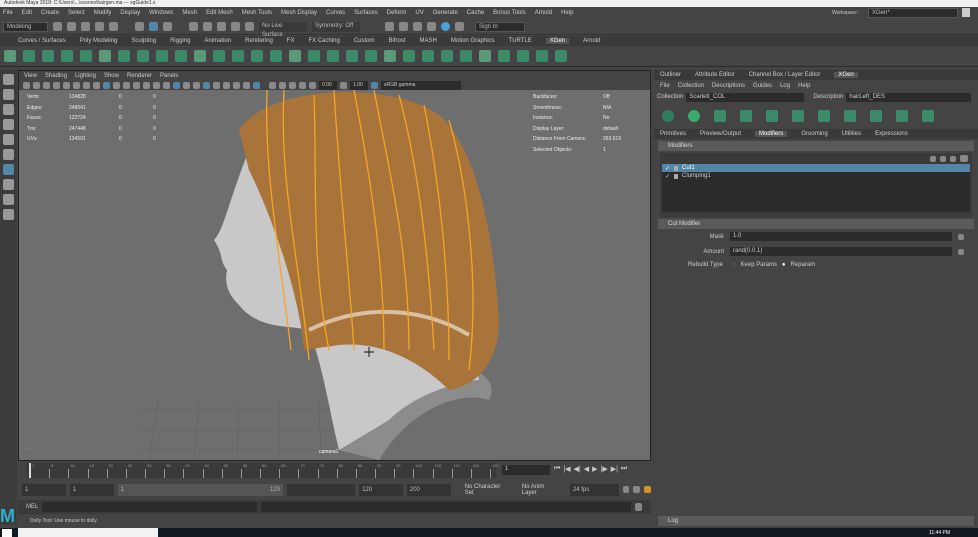  Describe the element at coordinates (259, 41) in the screenshot. I see `shelf-tab-rendering: Rendering` at that location.